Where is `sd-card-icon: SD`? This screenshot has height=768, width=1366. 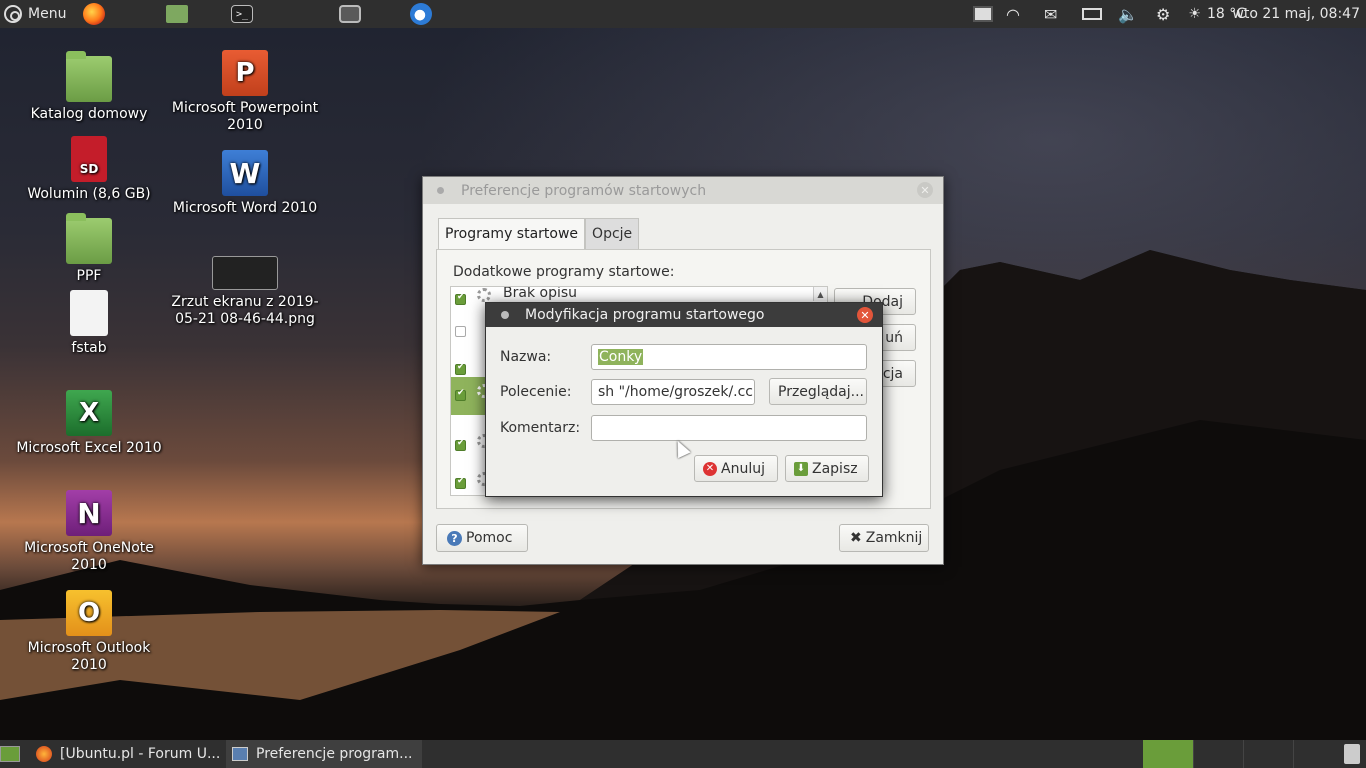
sd-card-icon: SD is located at coordinates (89, 159).